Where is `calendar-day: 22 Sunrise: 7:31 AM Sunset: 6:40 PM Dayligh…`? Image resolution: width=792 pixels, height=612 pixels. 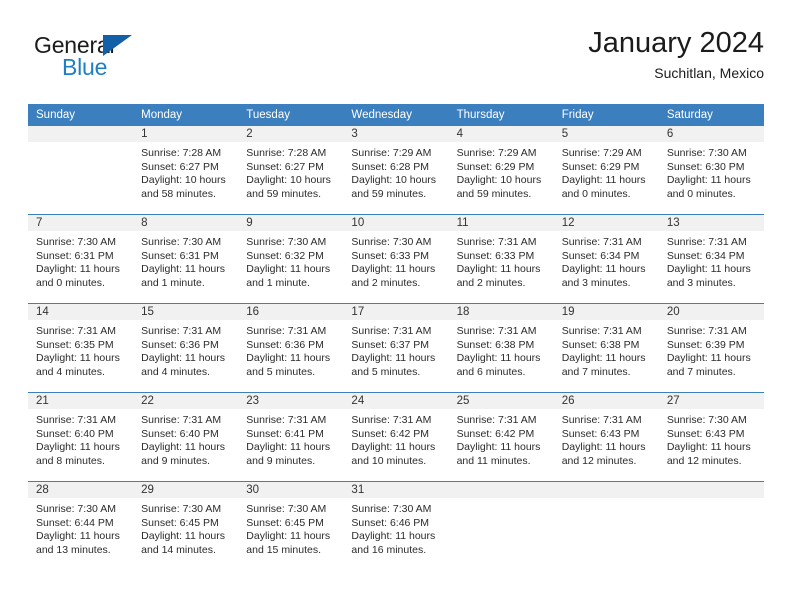 calendar-day: 22 Sunrise: 7:31 AM Sunset: 6:40 PM Dayligh… is located at coordinates (186, 437).